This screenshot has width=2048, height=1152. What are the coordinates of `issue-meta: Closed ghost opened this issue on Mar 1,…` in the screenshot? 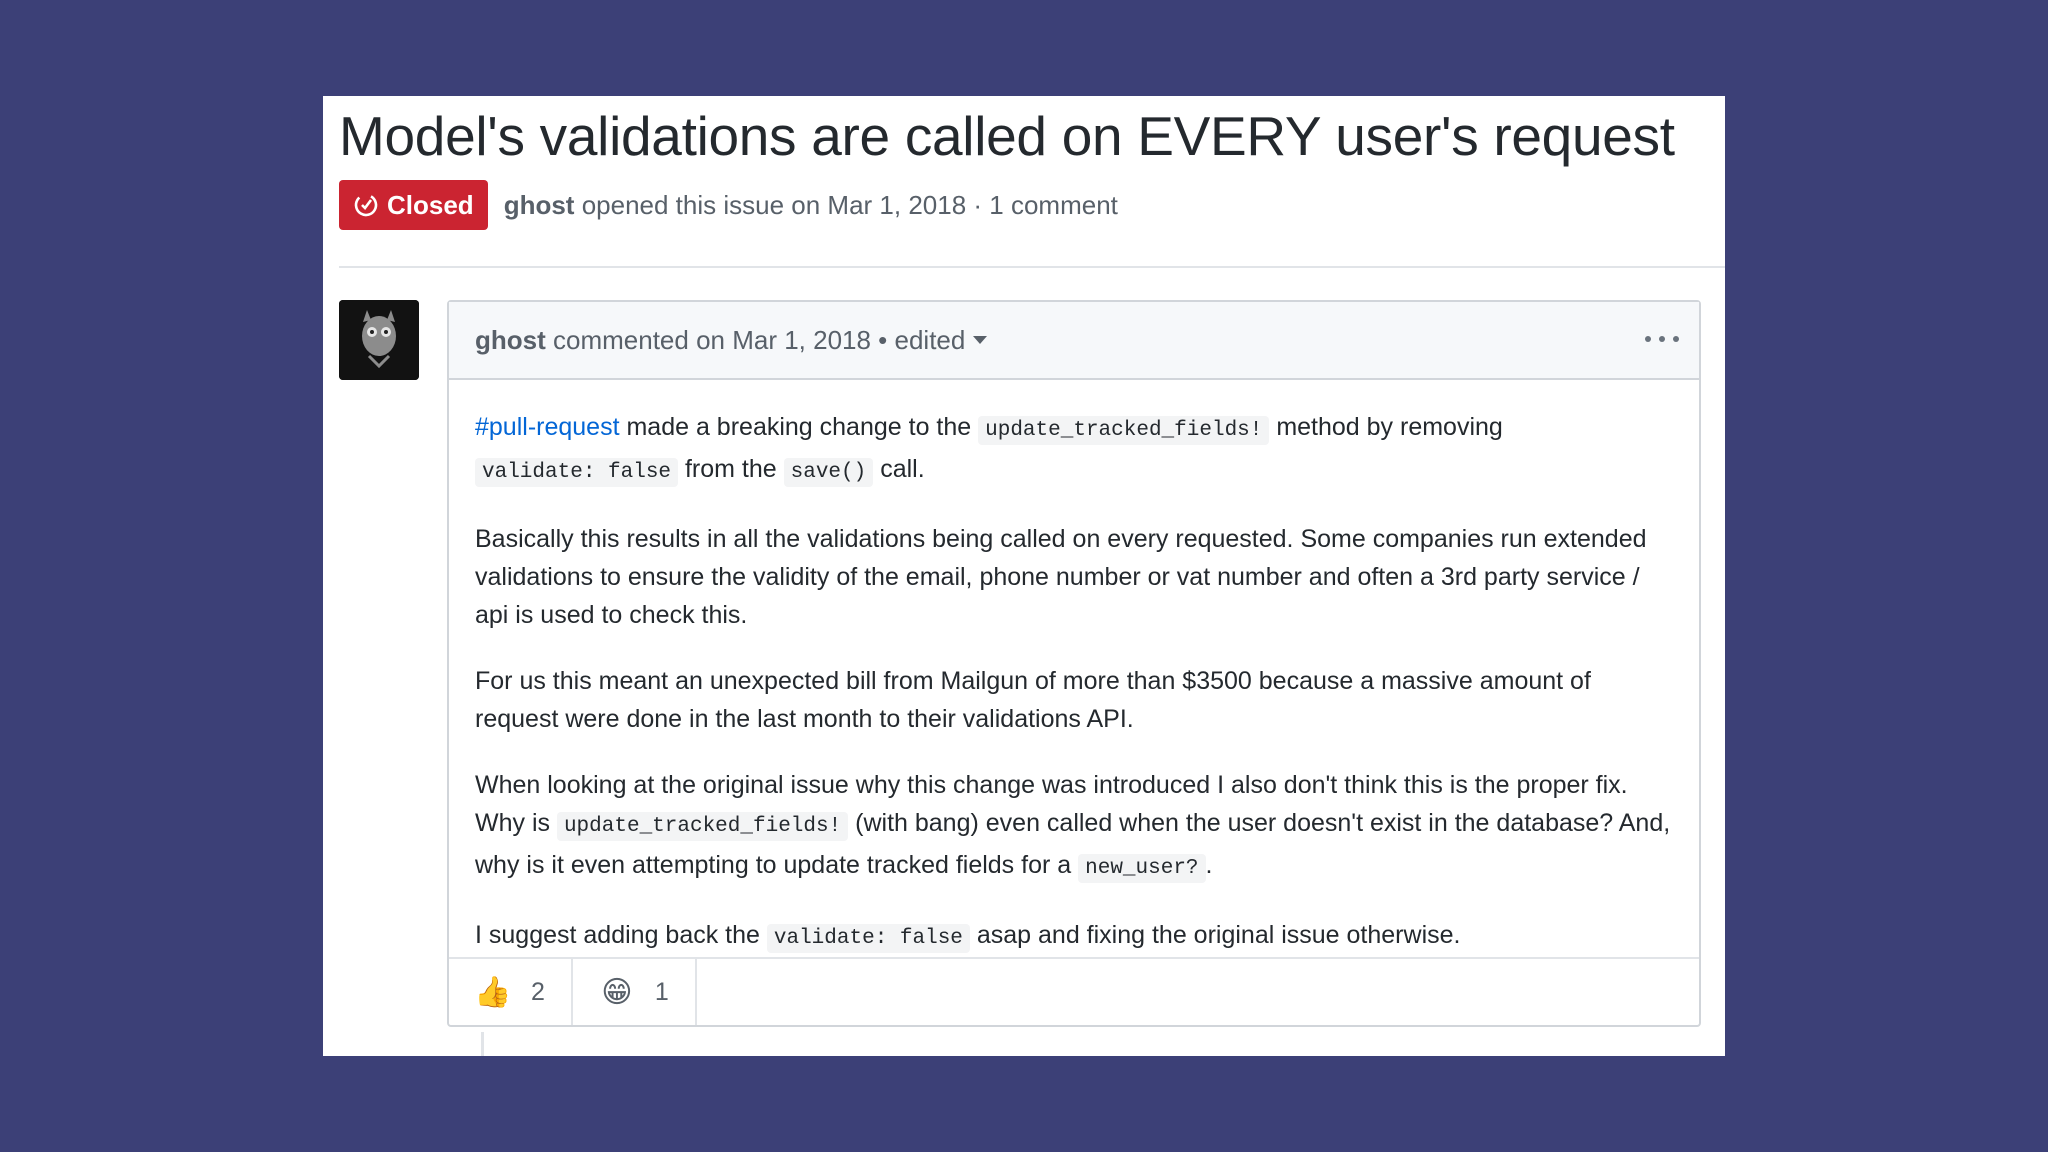 It's located at (728, 205).